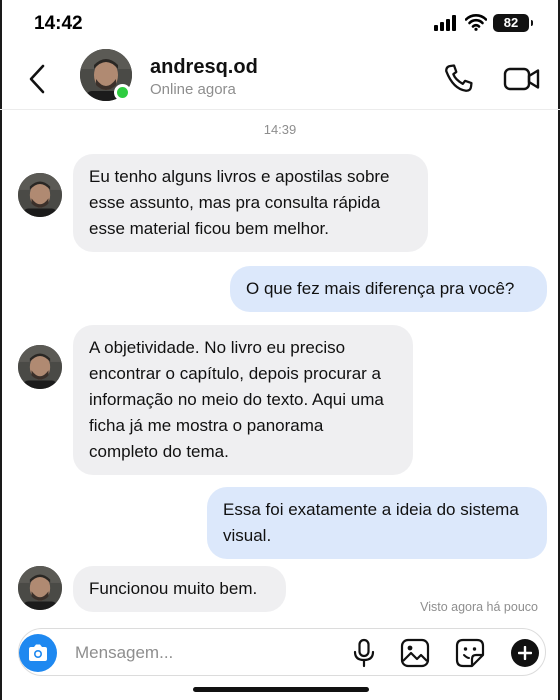 This screenshot has height=700, width=560. What do you see at coordinates (513, 23) in the screenshot?
I see `battery-indicator: 82` at bounding box center [513, 23].